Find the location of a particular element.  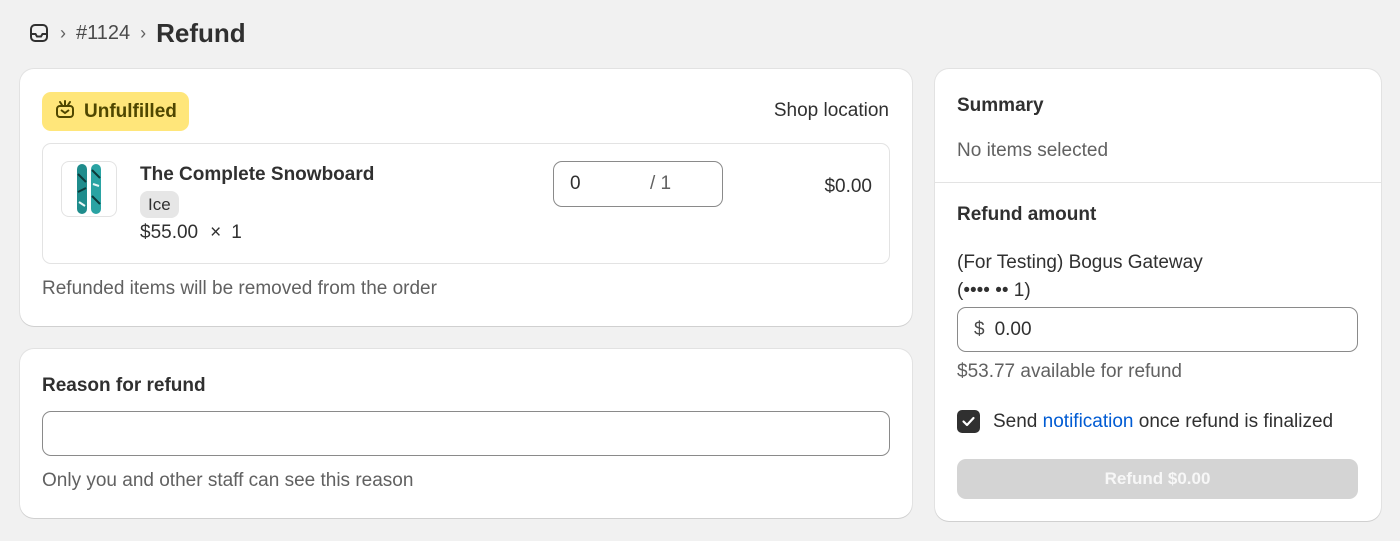

refund-quantity-value: 0 is located at coordinates (610, 184).